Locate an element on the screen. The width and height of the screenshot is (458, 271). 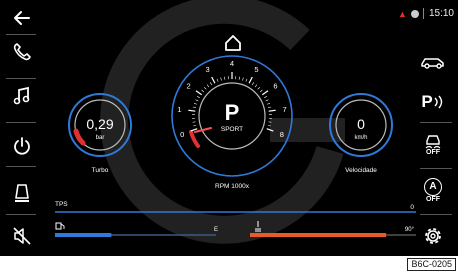
tps-label: TPS is located at coordinates (61, 204).